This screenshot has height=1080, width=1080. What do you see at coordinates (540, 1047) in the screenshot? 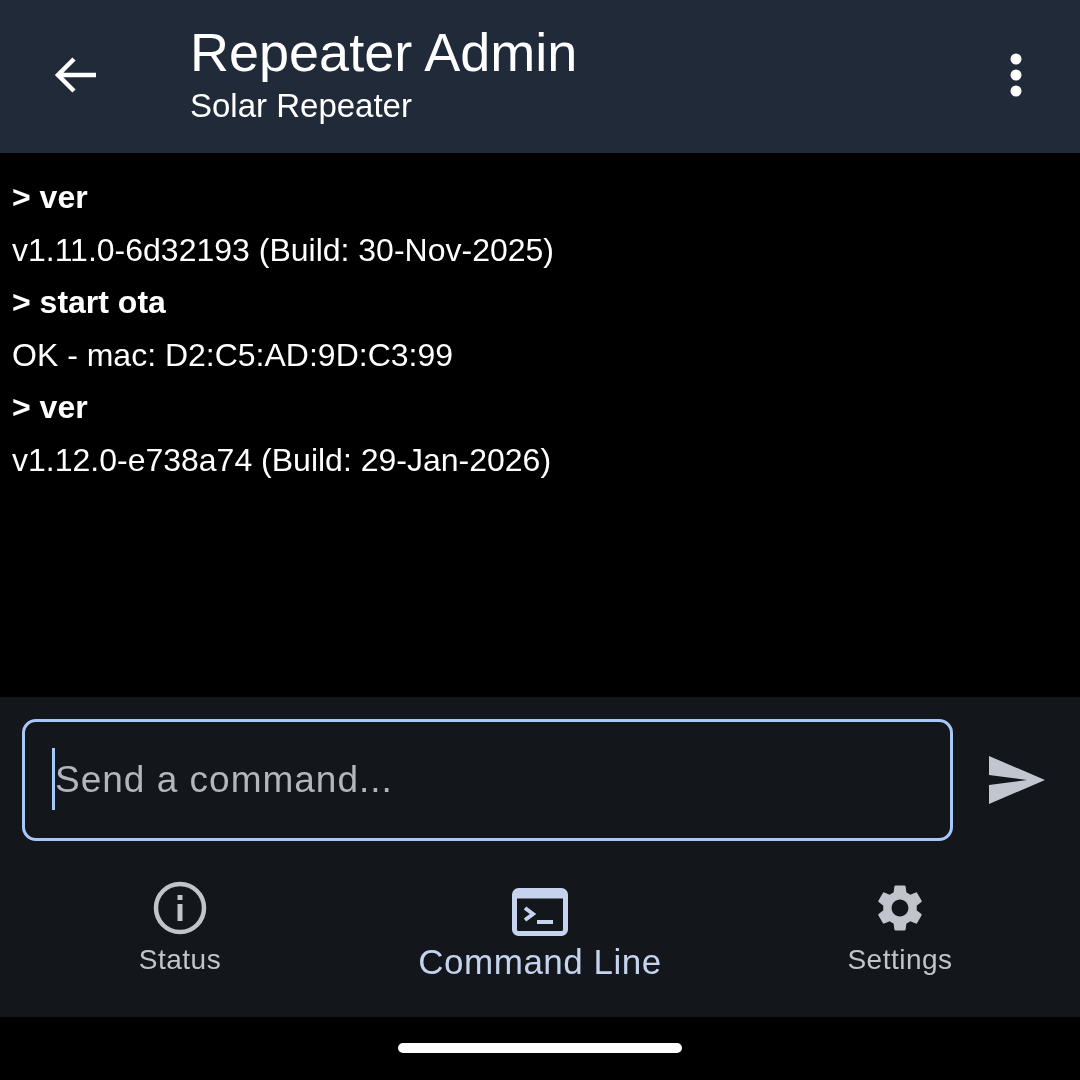
I see `home-indicator` at bounding box center [540, 1047].